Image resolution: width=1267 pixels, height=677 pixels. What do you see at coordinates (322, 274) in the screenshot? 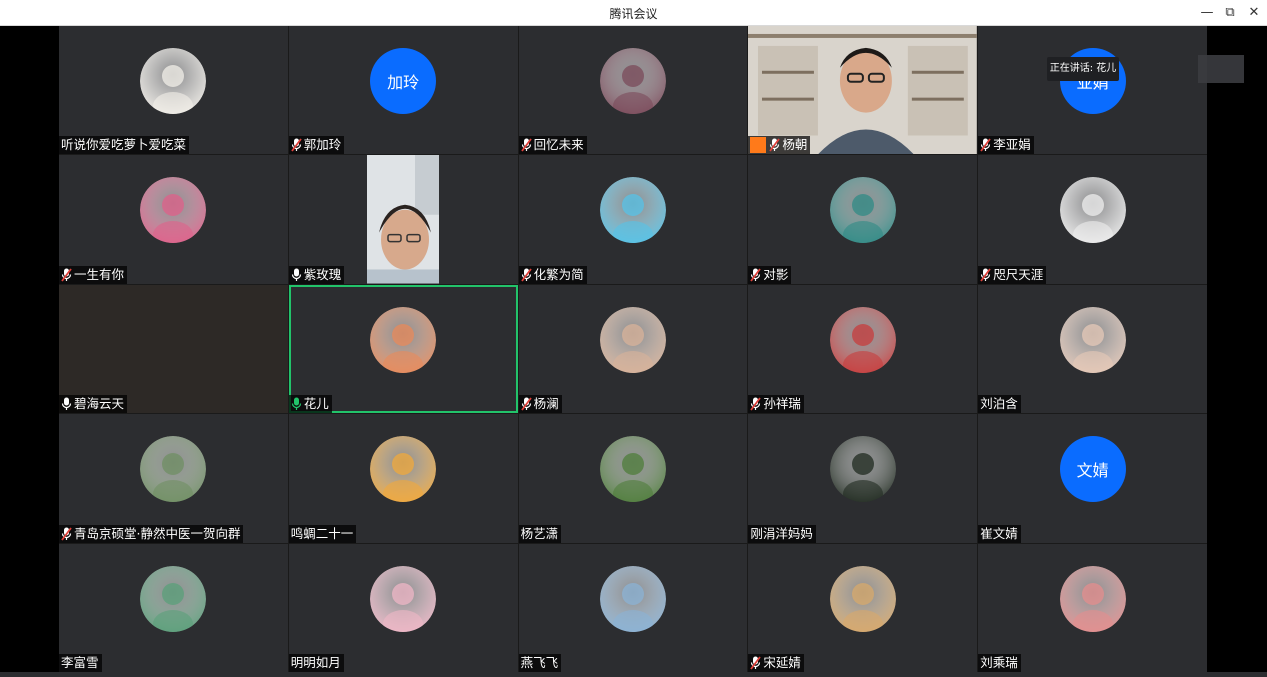
I see `participant-name: 紫玫瑰` at bounding box center [322, 274].